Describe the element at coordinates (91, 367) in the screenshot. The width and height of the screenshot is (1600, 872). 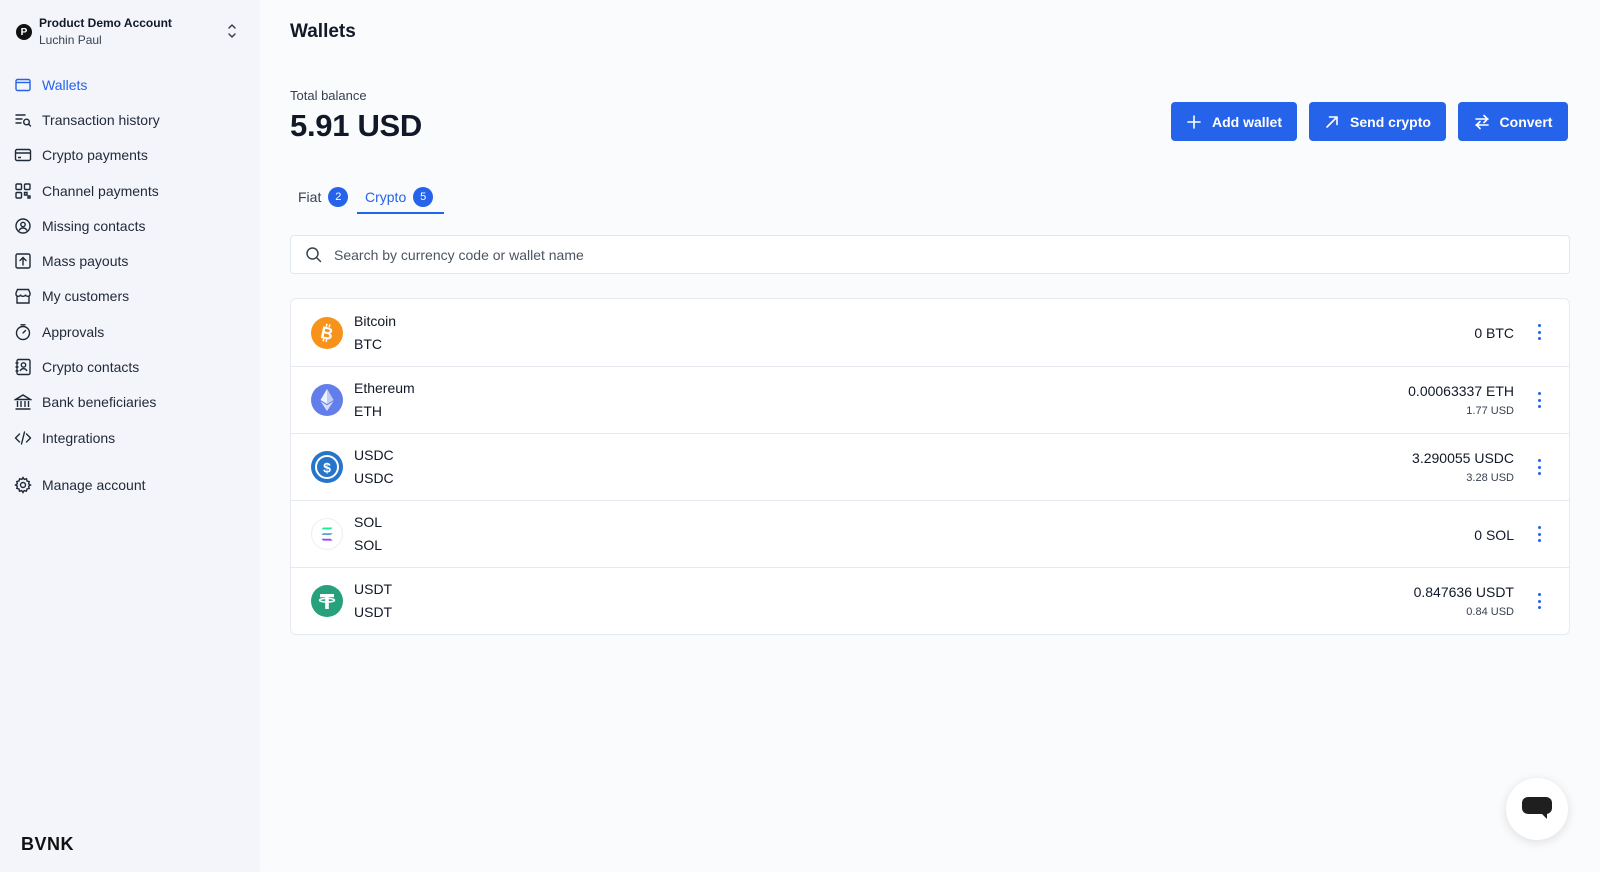
I see `sidebar-item-label: Crypto contacts` at that location.